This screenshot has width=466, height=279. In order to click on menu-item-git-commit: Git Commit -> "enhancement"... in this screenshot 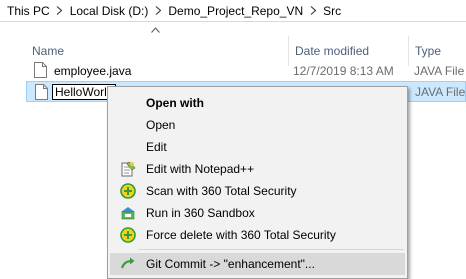, I will do `click(257, 264)`.